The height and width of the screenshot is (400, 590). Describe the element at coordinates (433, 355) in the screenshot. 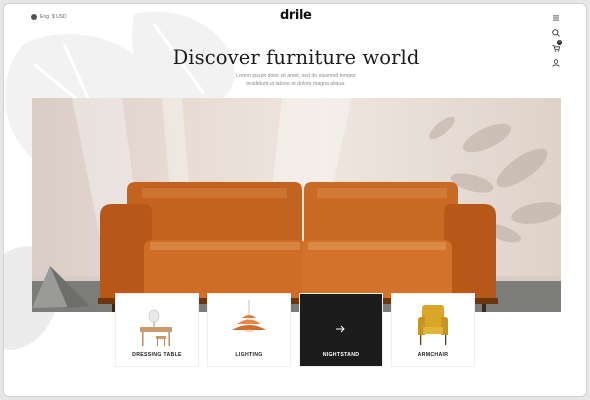

I see `category-label: ARMCHAIR` at that location.